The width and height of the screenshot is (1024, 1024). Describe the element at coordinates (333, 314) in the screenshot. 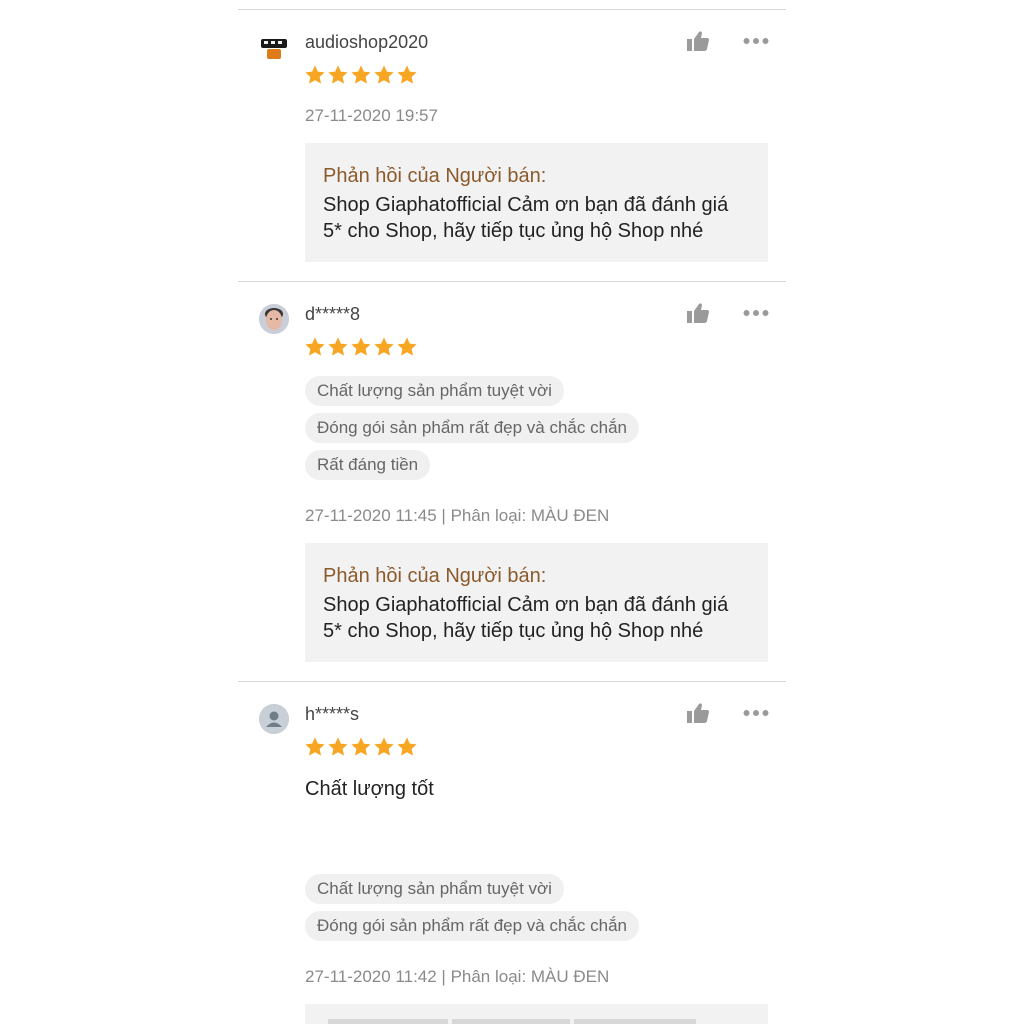

I see `username: d*****8` at that location.